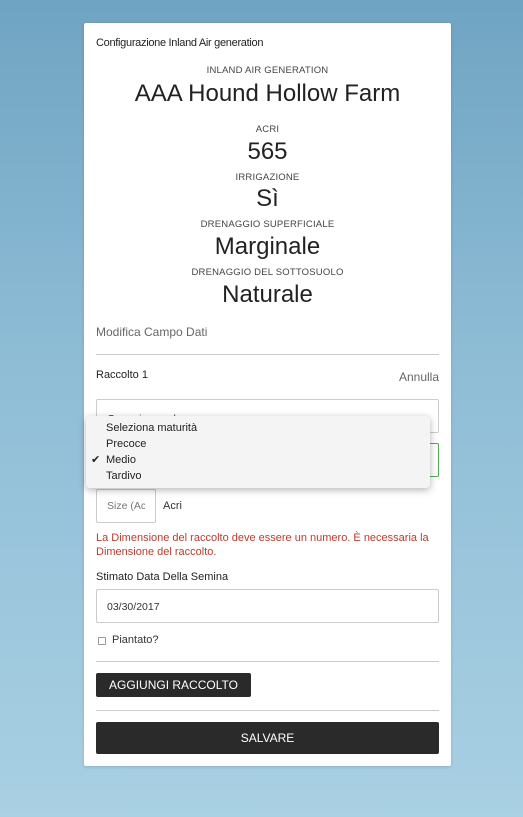  Describe the element at coordinates (267, 198) in the screenshot. I see `irrigation-value: Sì` at that location.